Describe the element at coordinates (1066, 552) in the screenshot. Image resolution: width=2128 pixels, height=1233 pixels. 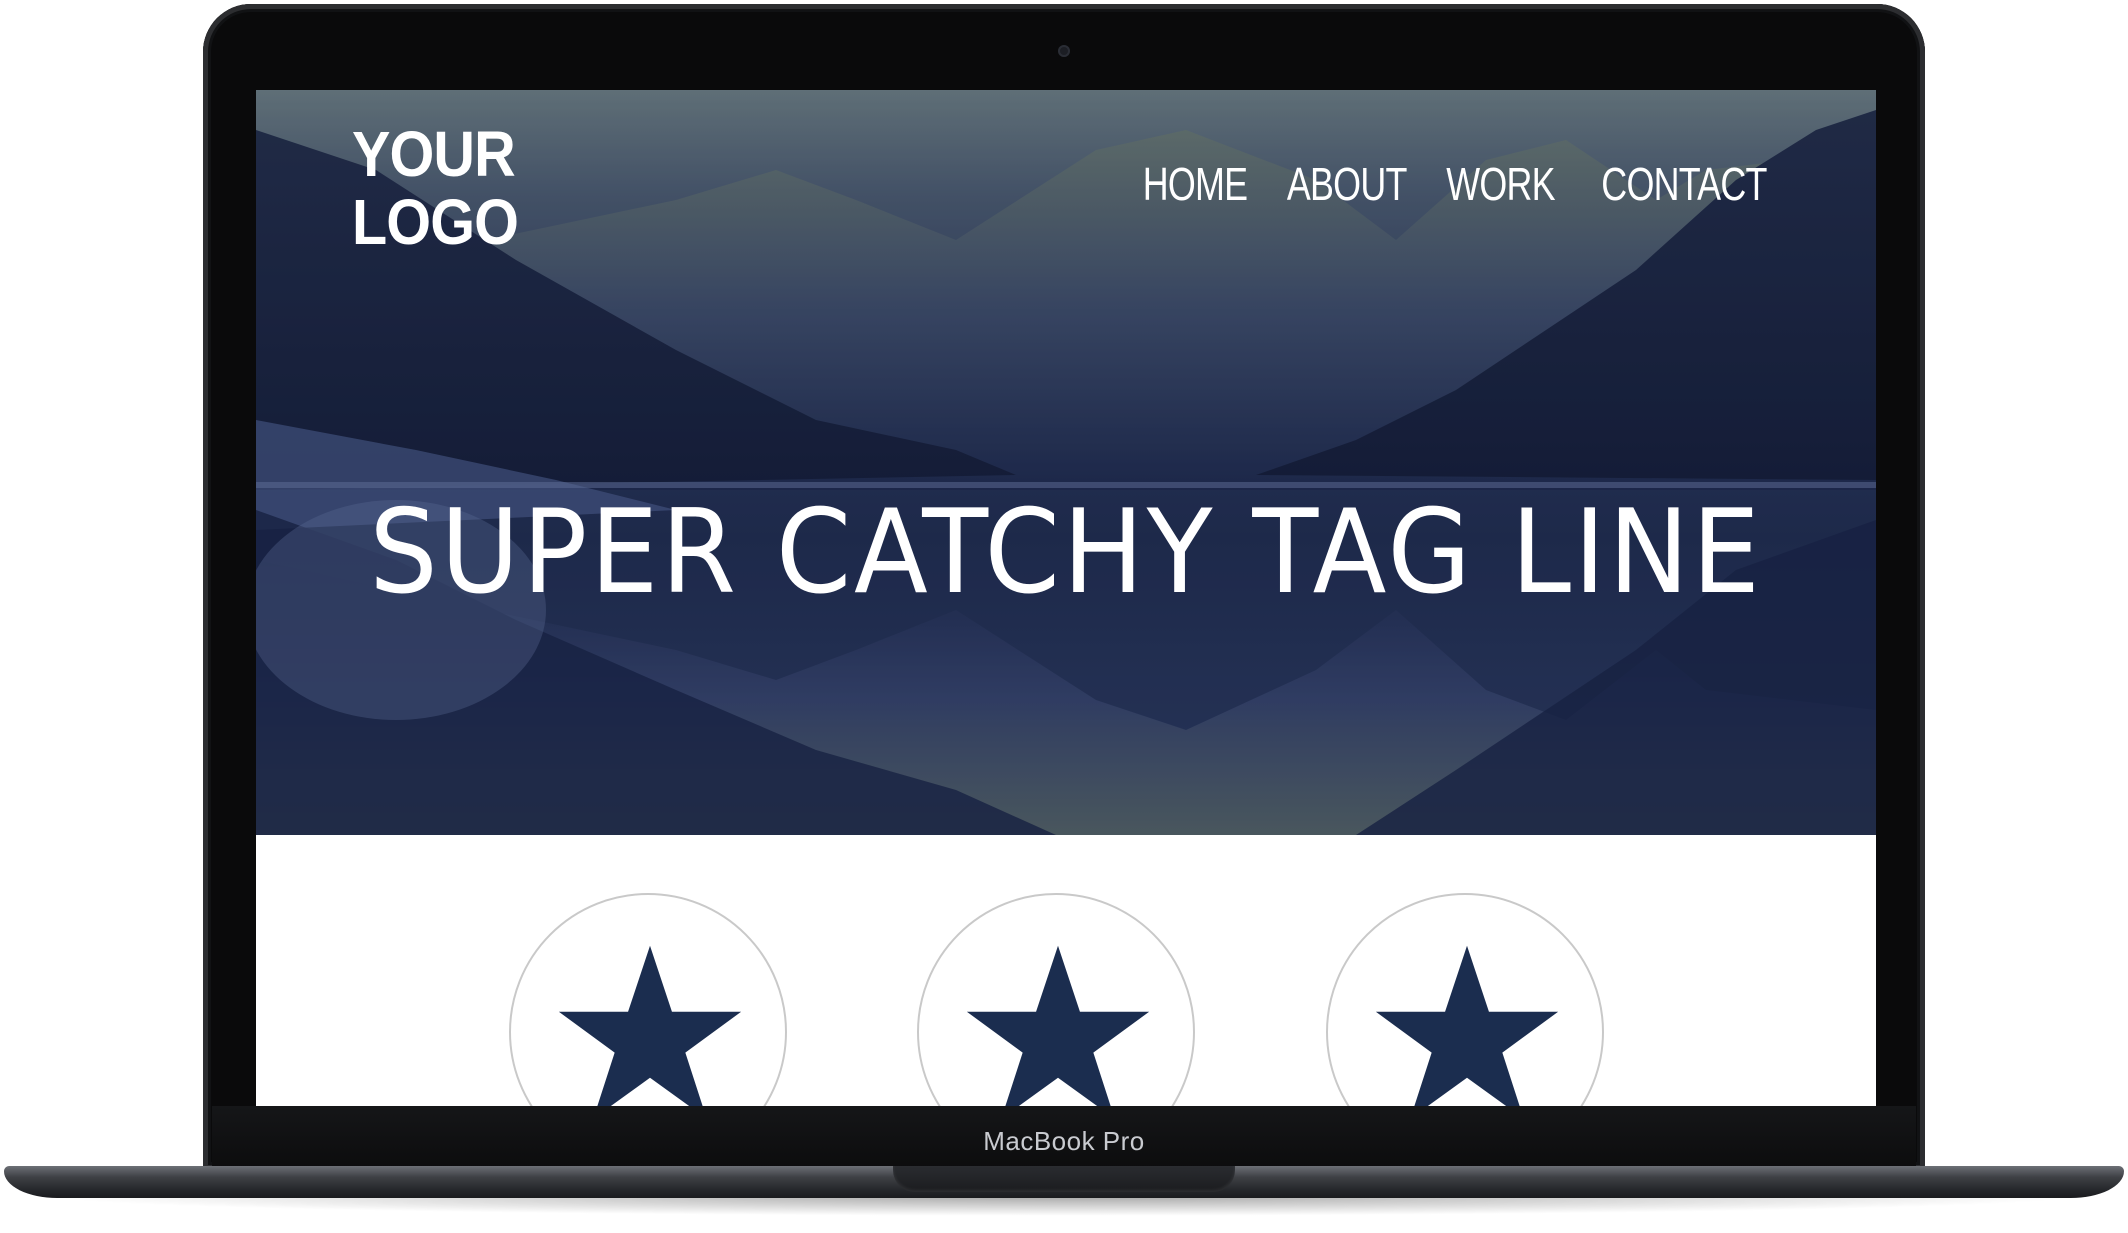
I see `hero-tagline: SUPER CATCHY TAG LINE` at that location.